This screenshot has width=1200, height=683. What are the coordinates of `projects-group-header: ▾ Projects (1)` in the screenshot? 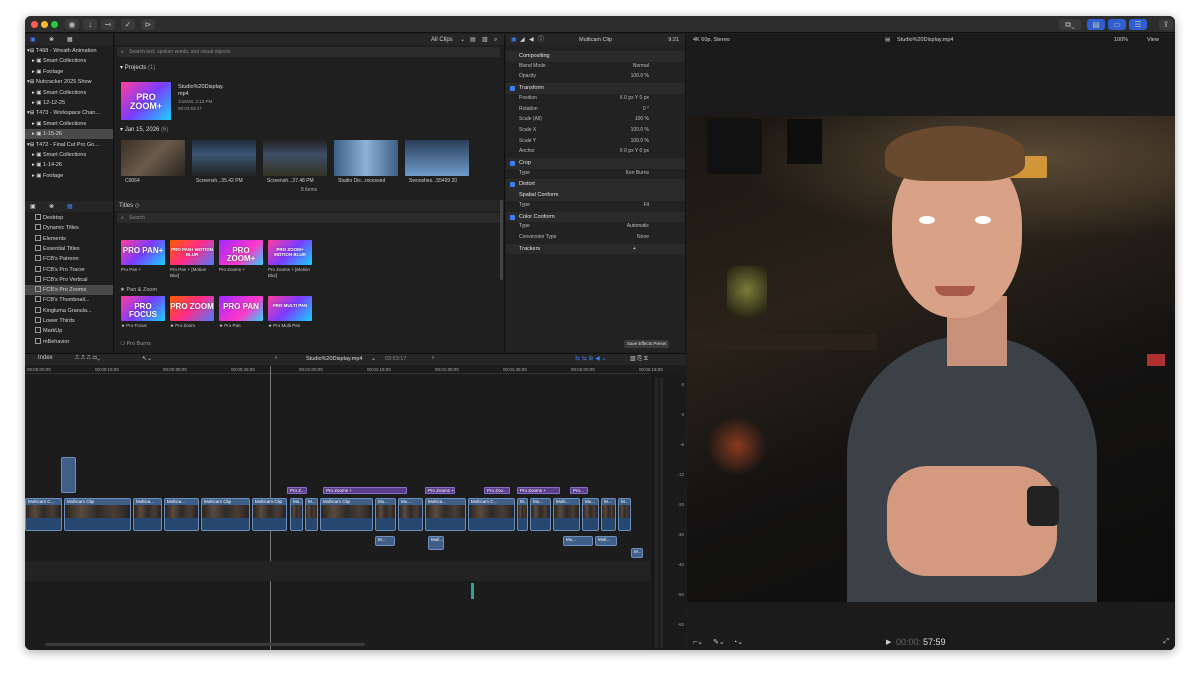 It's located at (137, 67).